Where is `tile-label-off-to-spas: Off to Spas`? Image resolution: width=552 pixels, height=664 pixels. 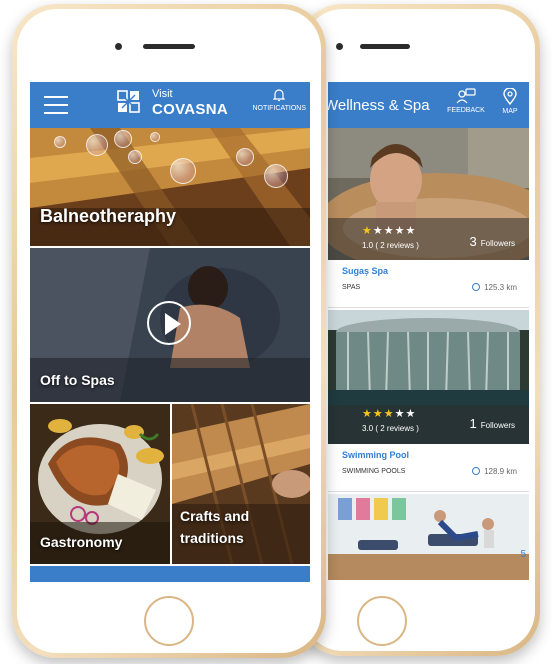
tile-label-off-to-spas: Off to Spas is located at coordinates (77, 380).